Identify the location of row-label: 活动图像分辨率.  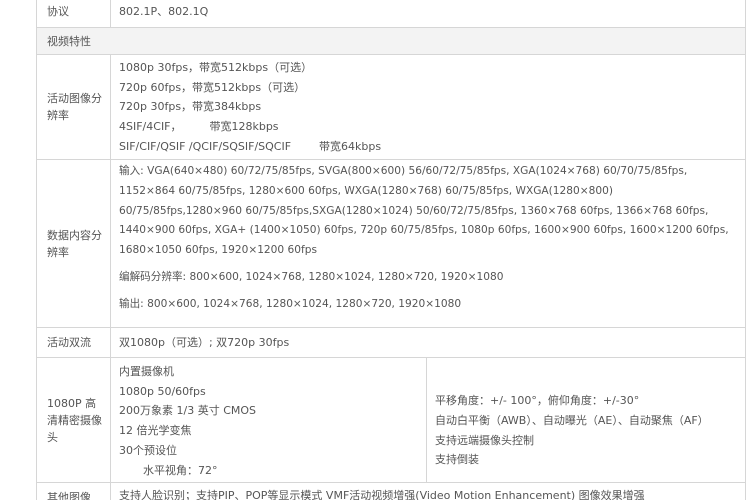
(74, 107).